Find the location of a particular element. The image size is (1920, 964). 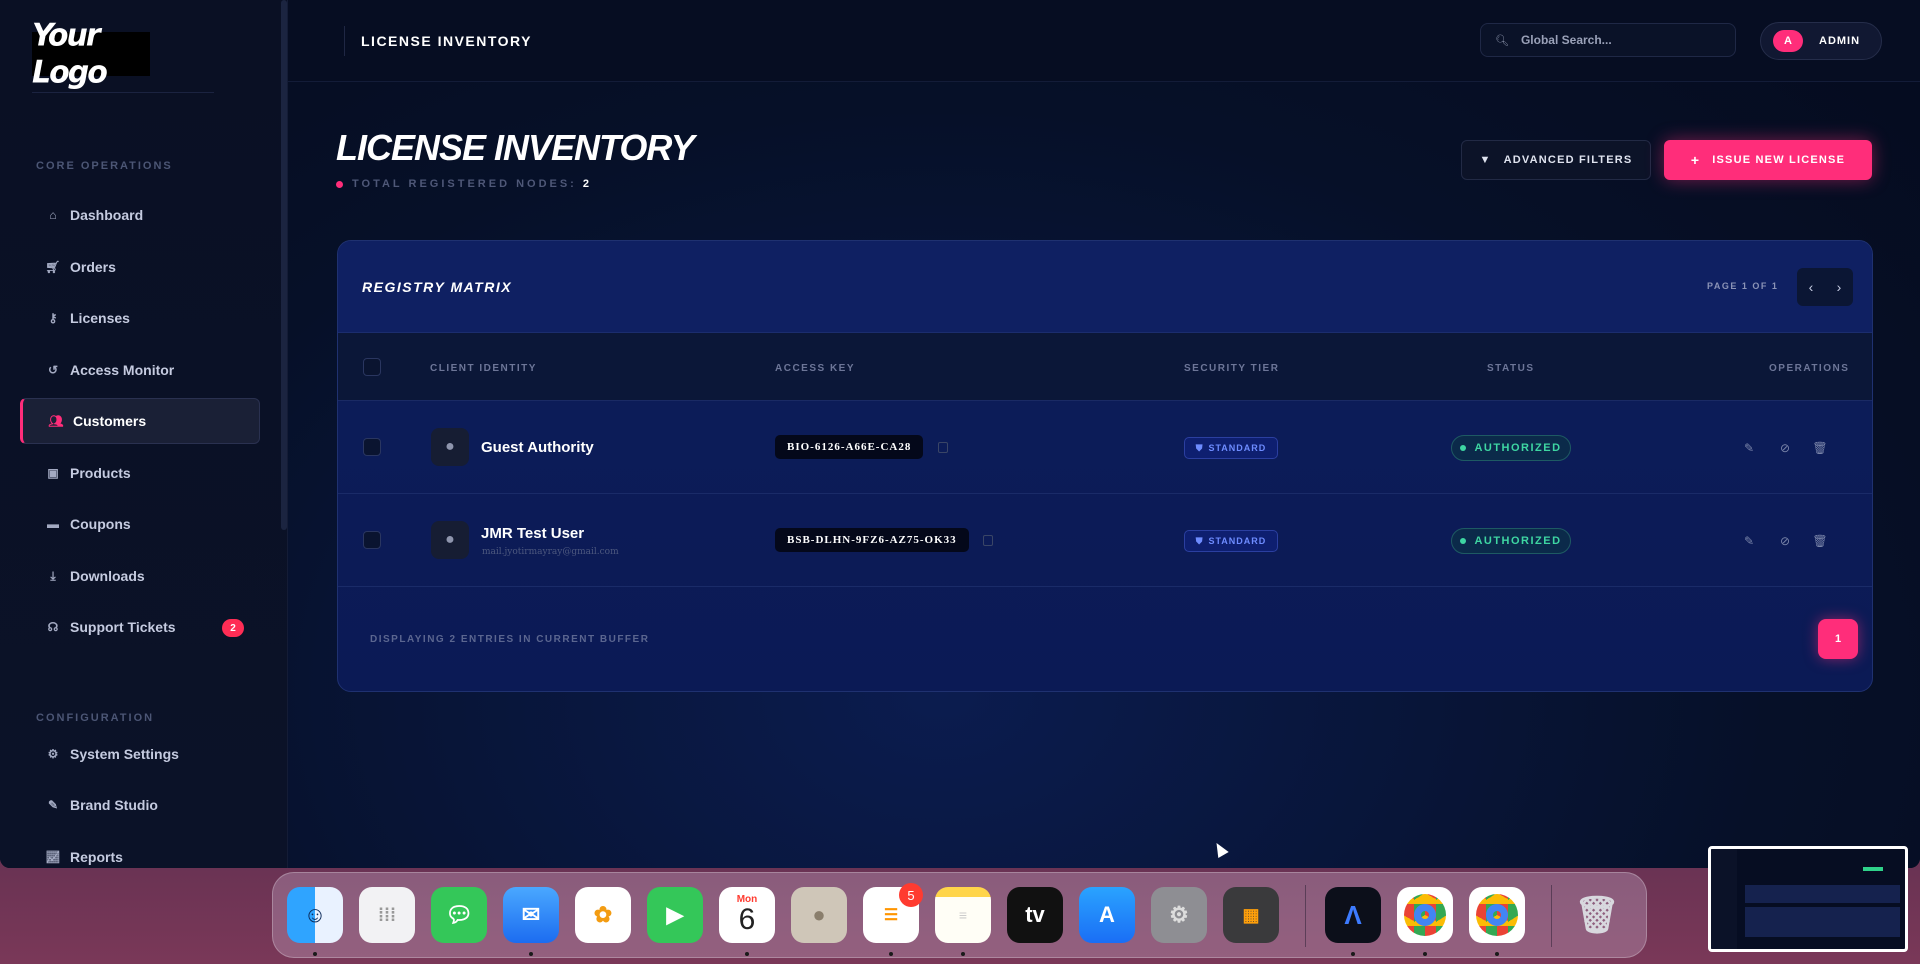

window-preview-thumbnail is located at coordinates (1808, 899).